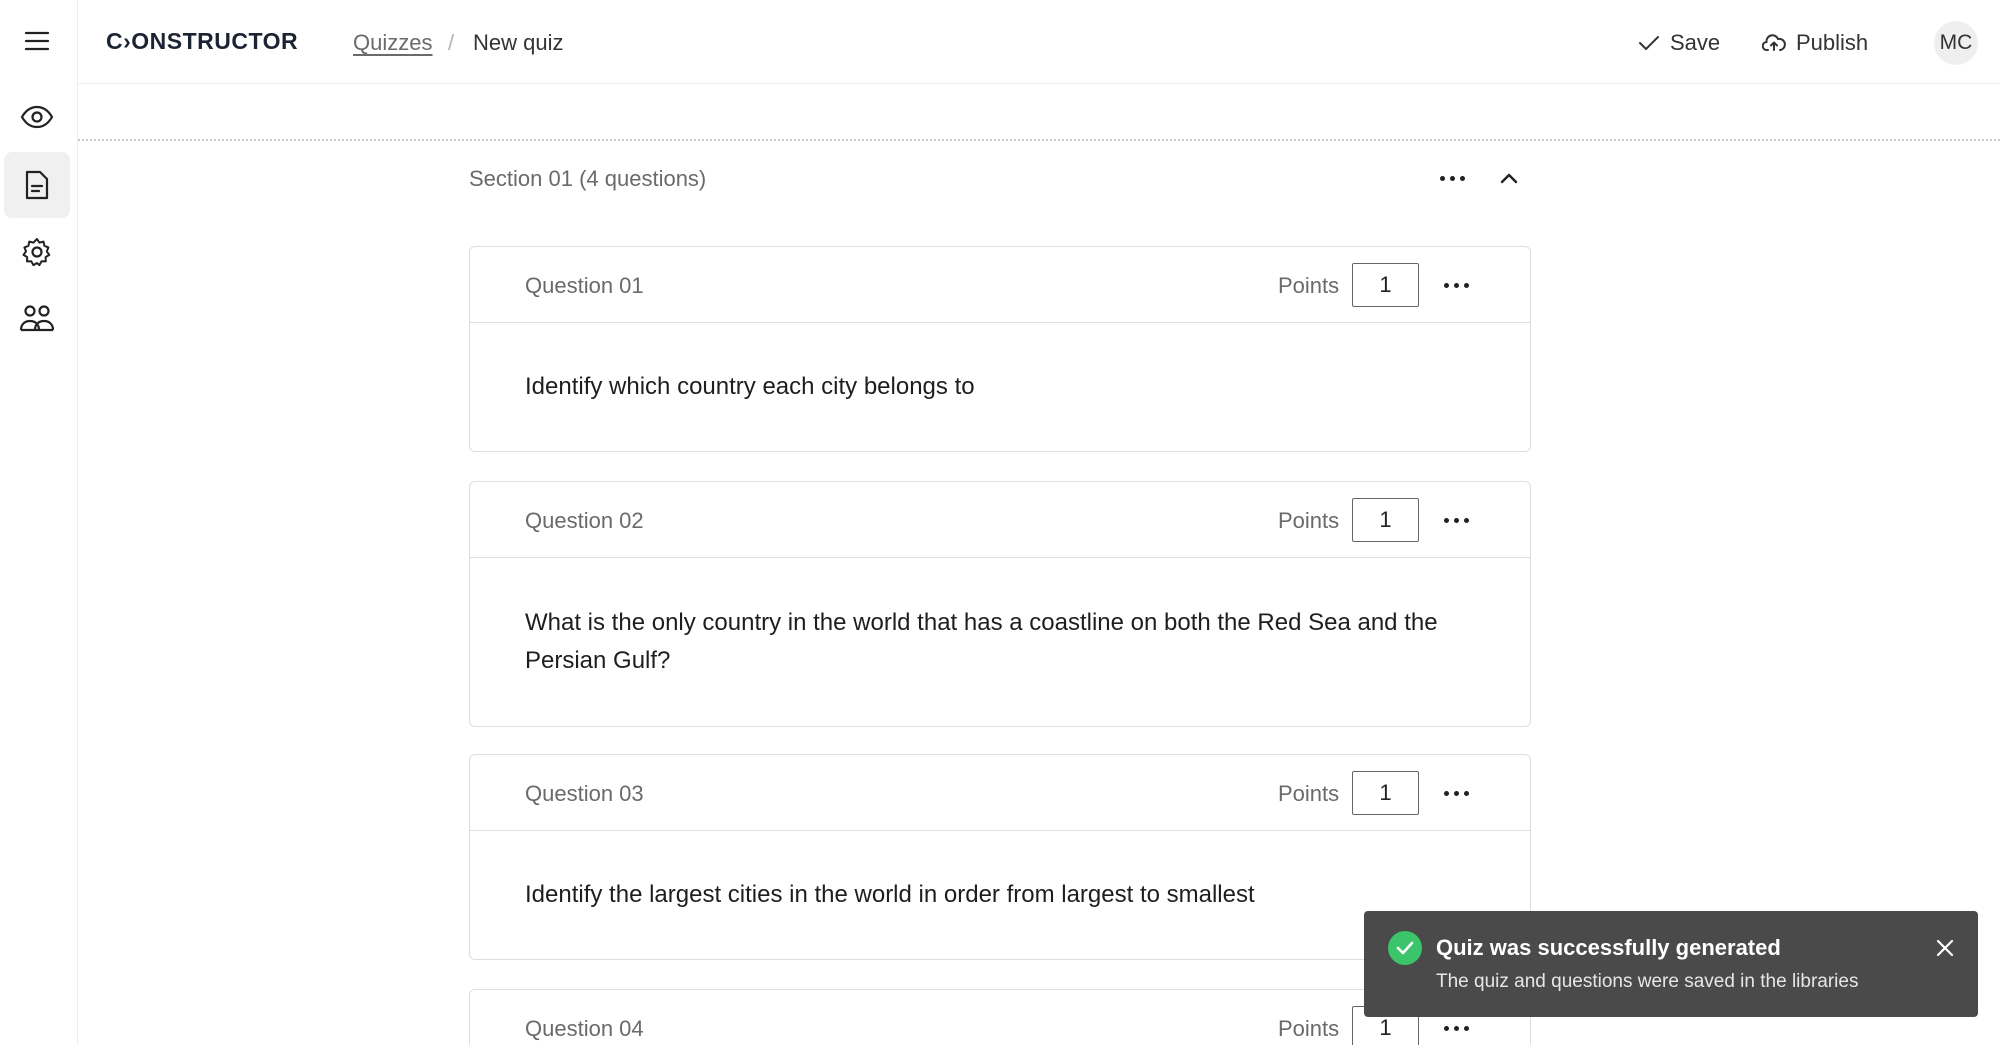 Image resolution: width=2000 pixels, height=1045 pixels. I want to click on save-button: Save, so click(1679, 43).